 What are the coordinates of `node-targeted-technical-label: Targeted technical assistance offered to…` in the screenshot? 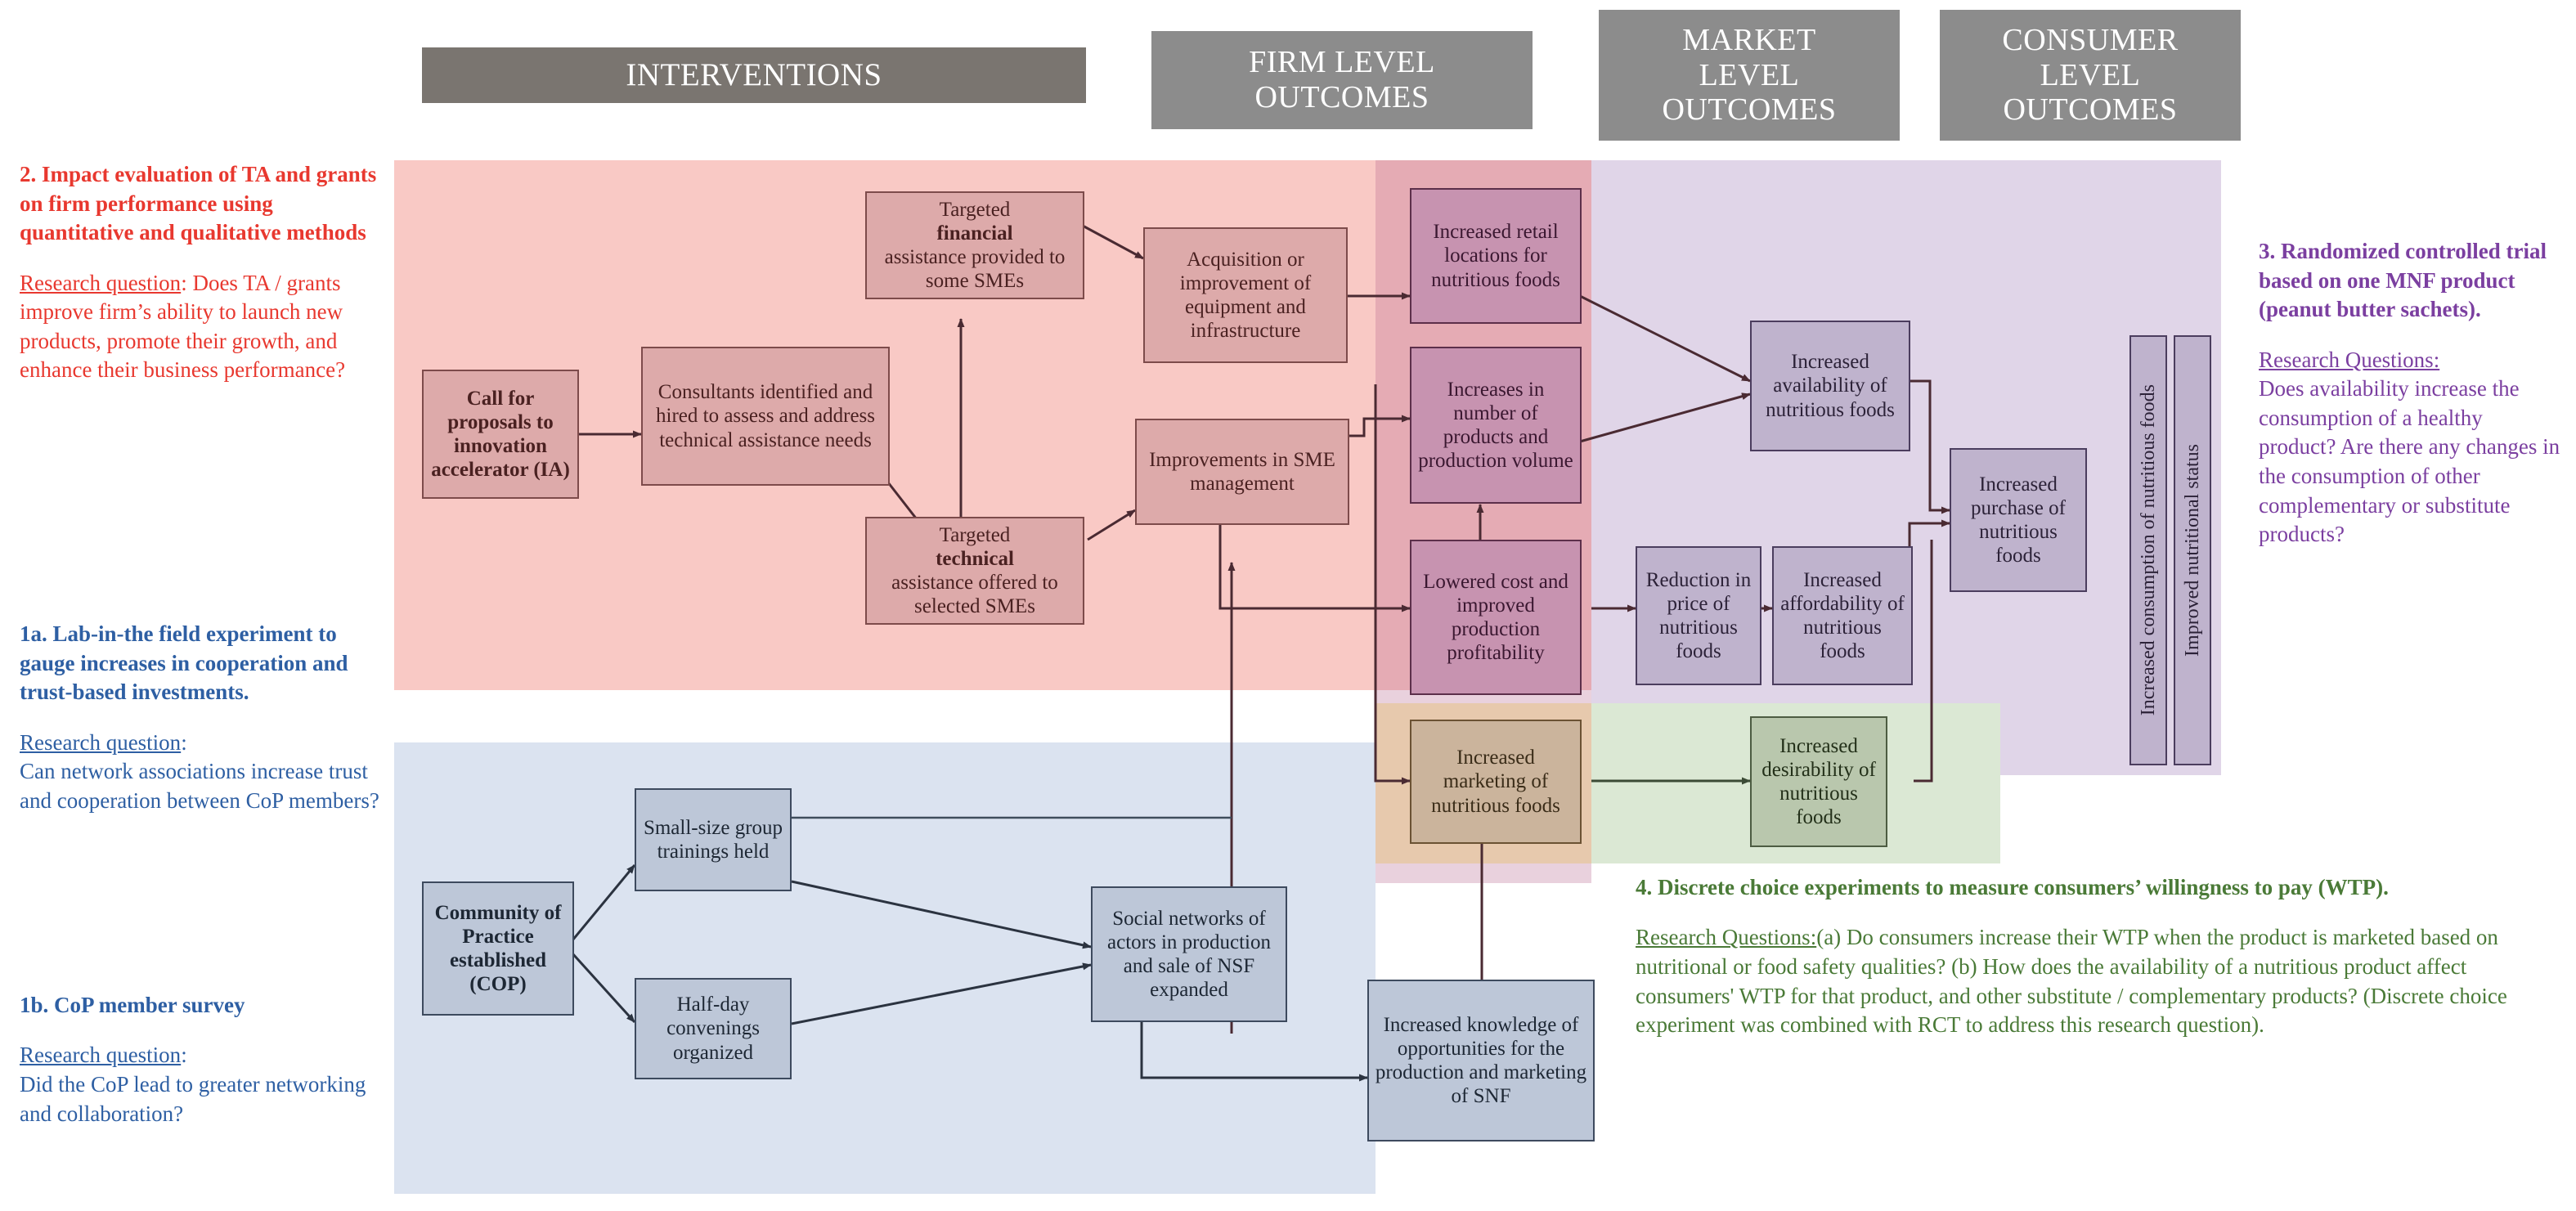 It's located at (975, 571).